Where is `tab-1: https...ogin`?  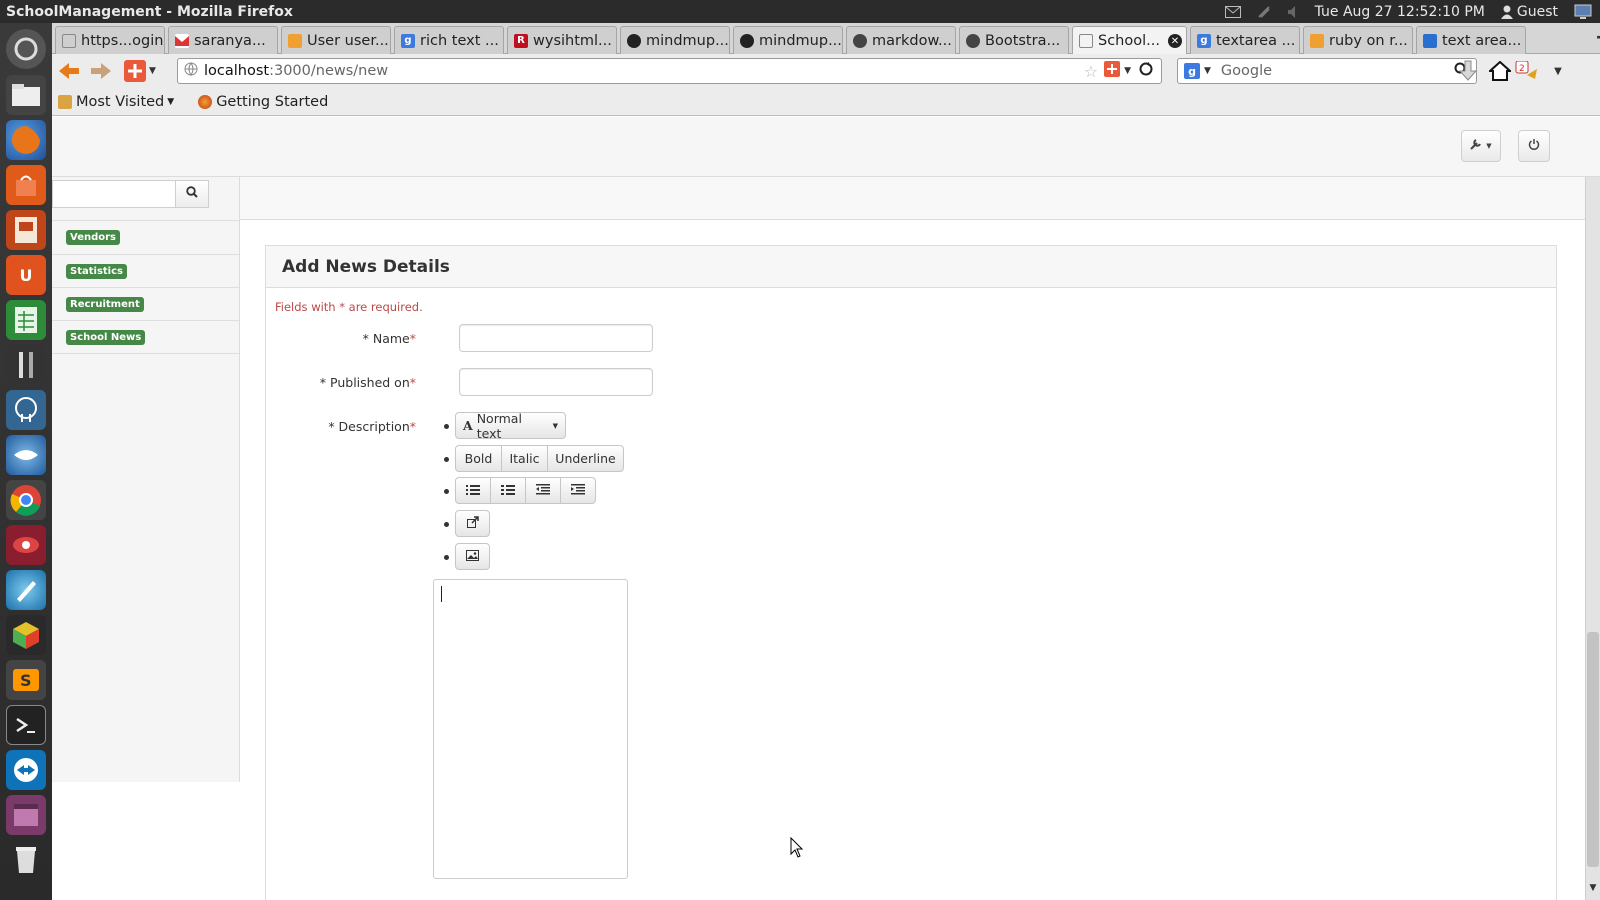
tab-1: https...ogin is located at coordinates (110, 40).